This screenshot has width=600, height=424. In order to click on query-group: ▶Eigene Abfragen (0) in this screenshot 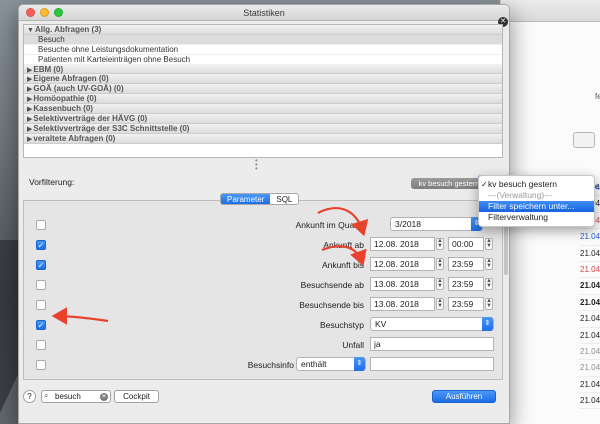, I will do `click(263, 79)`.